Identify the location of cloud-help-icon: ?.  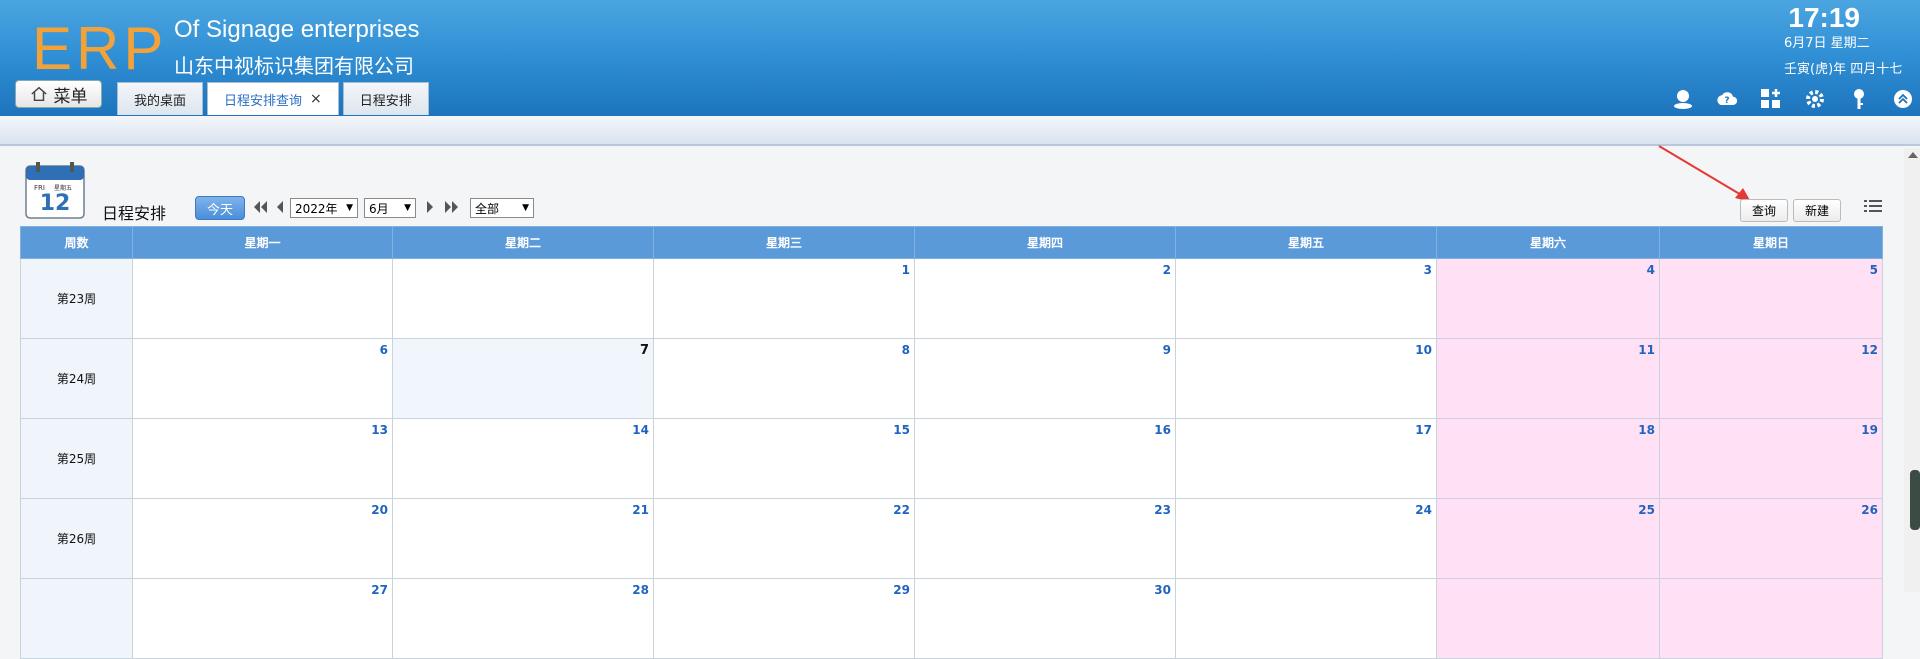
(1727, 99).